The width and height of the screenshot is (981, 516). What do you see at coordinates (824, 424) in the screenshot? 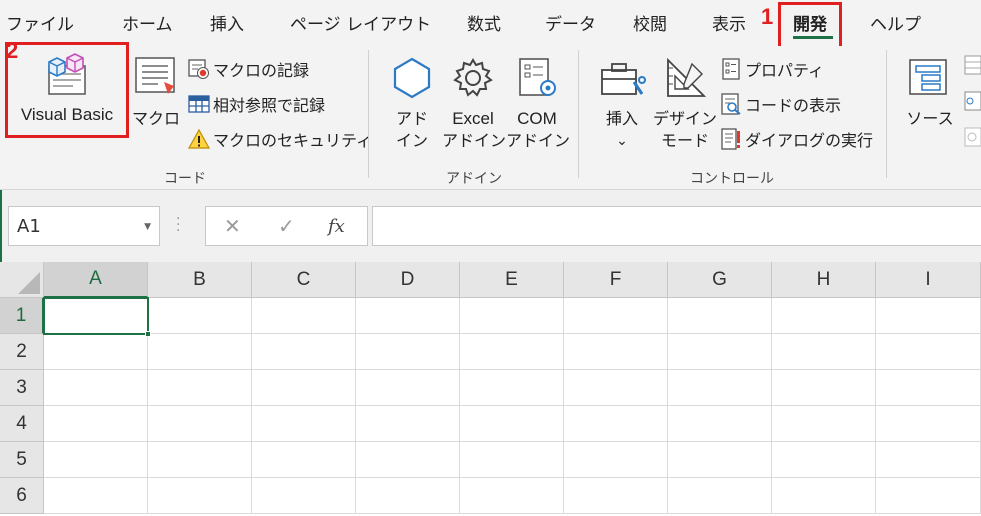
I see `cell-h4` at bounding box center [824, 424].